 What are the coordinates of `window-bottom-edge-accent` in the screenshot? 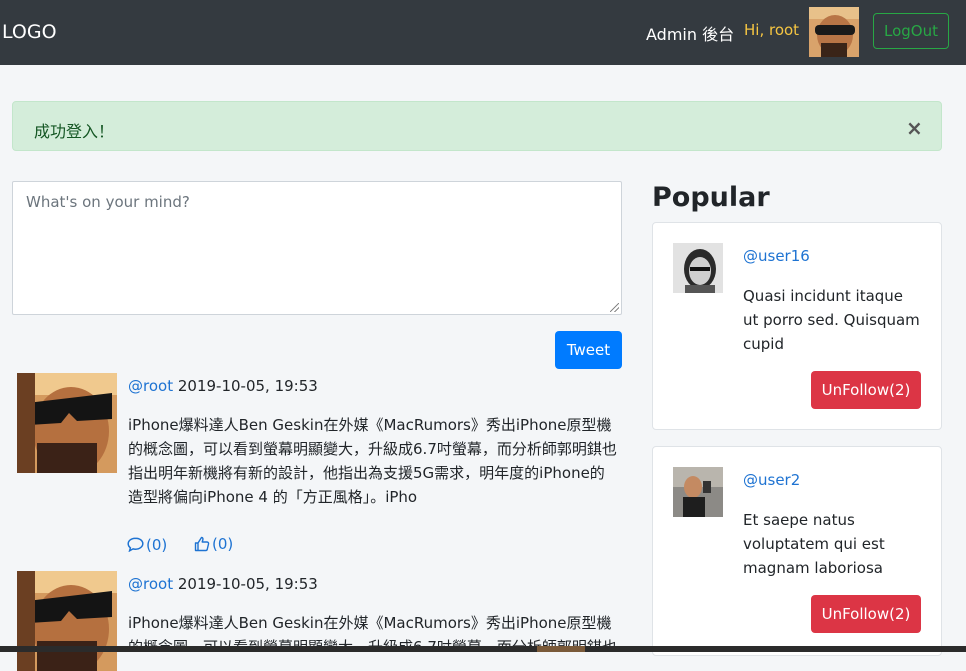 It's located at (561, 649).